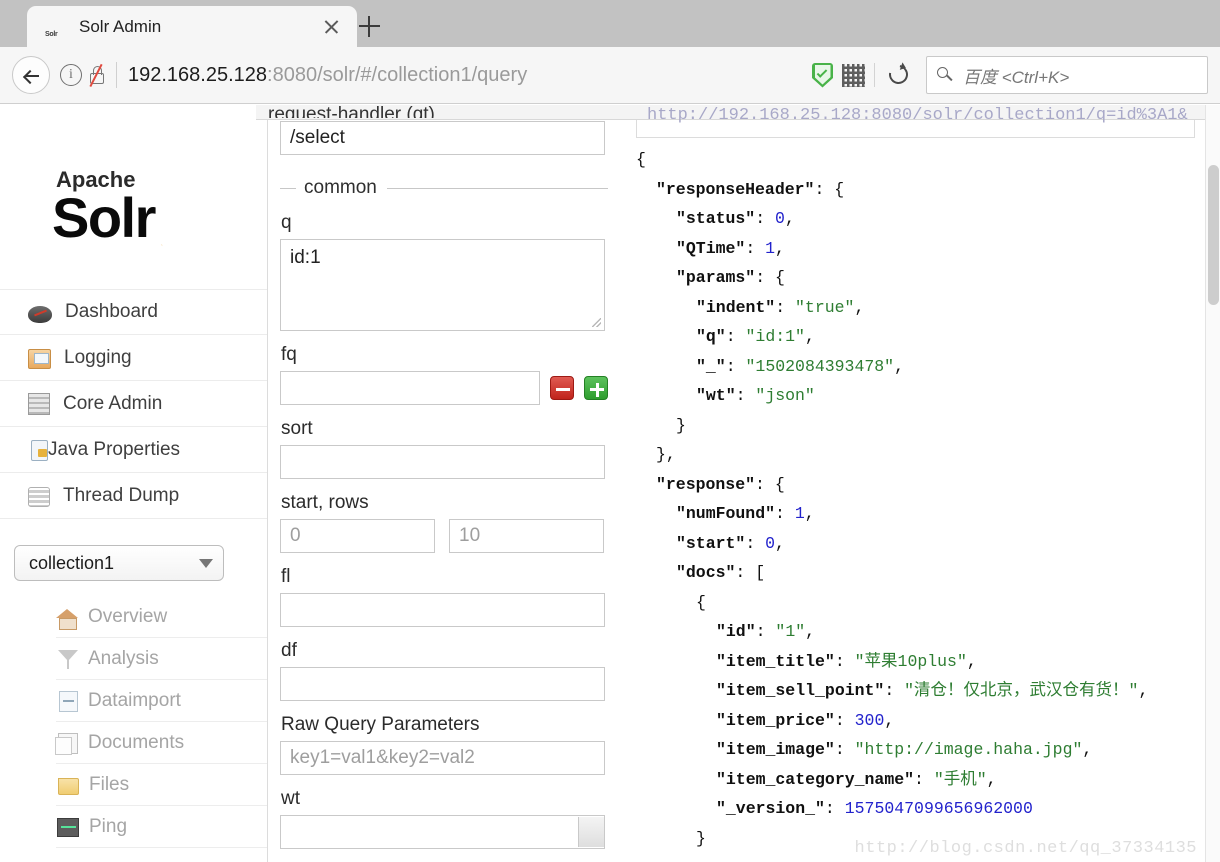  What do you see at coordinates (161, 743) in the screenshot?
I see `sidebar-item-documents: Documents` at bounding box center [161, 743].